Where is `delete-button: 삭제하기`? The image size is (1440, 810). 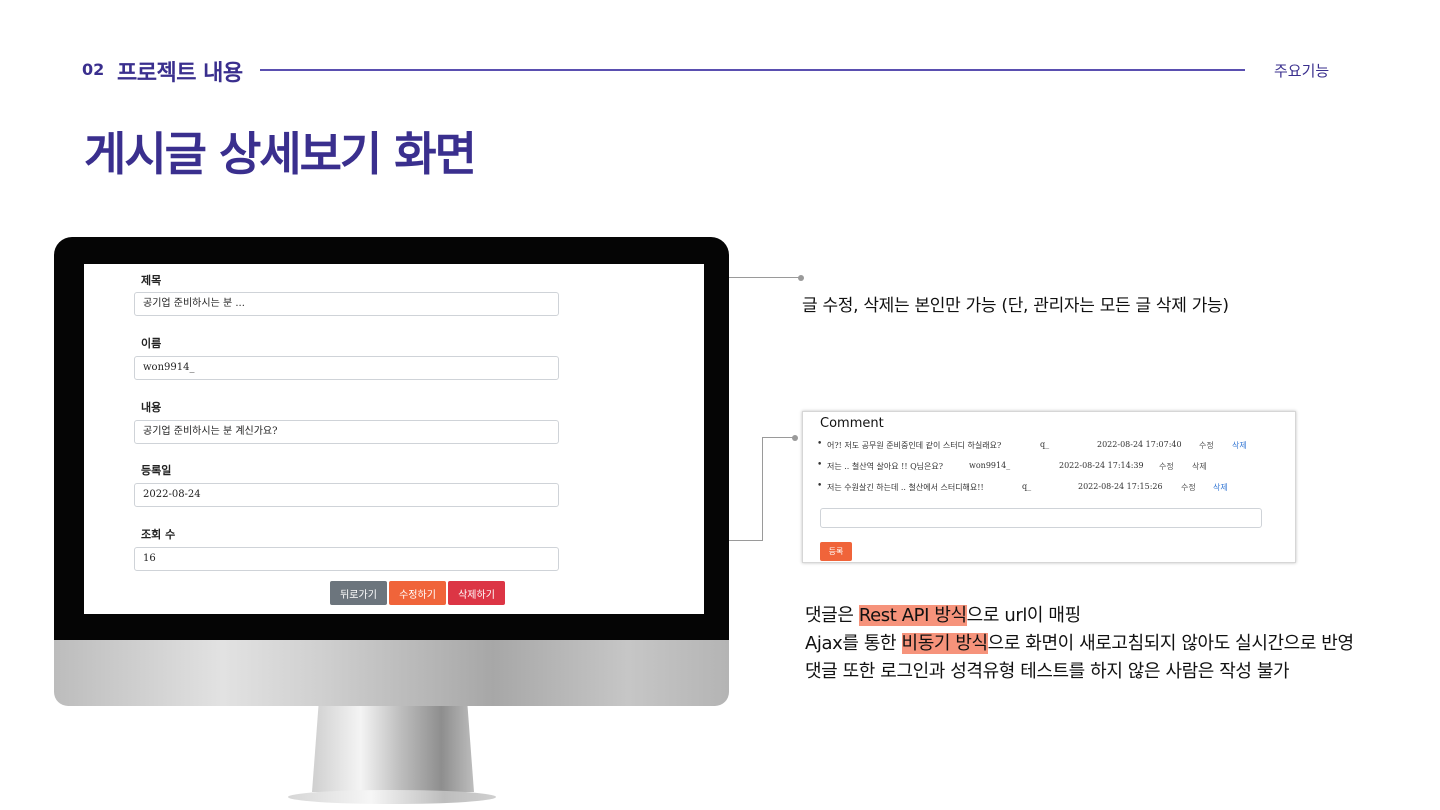
delete-button: 삭제하기 is located at coordinates (476, 593).